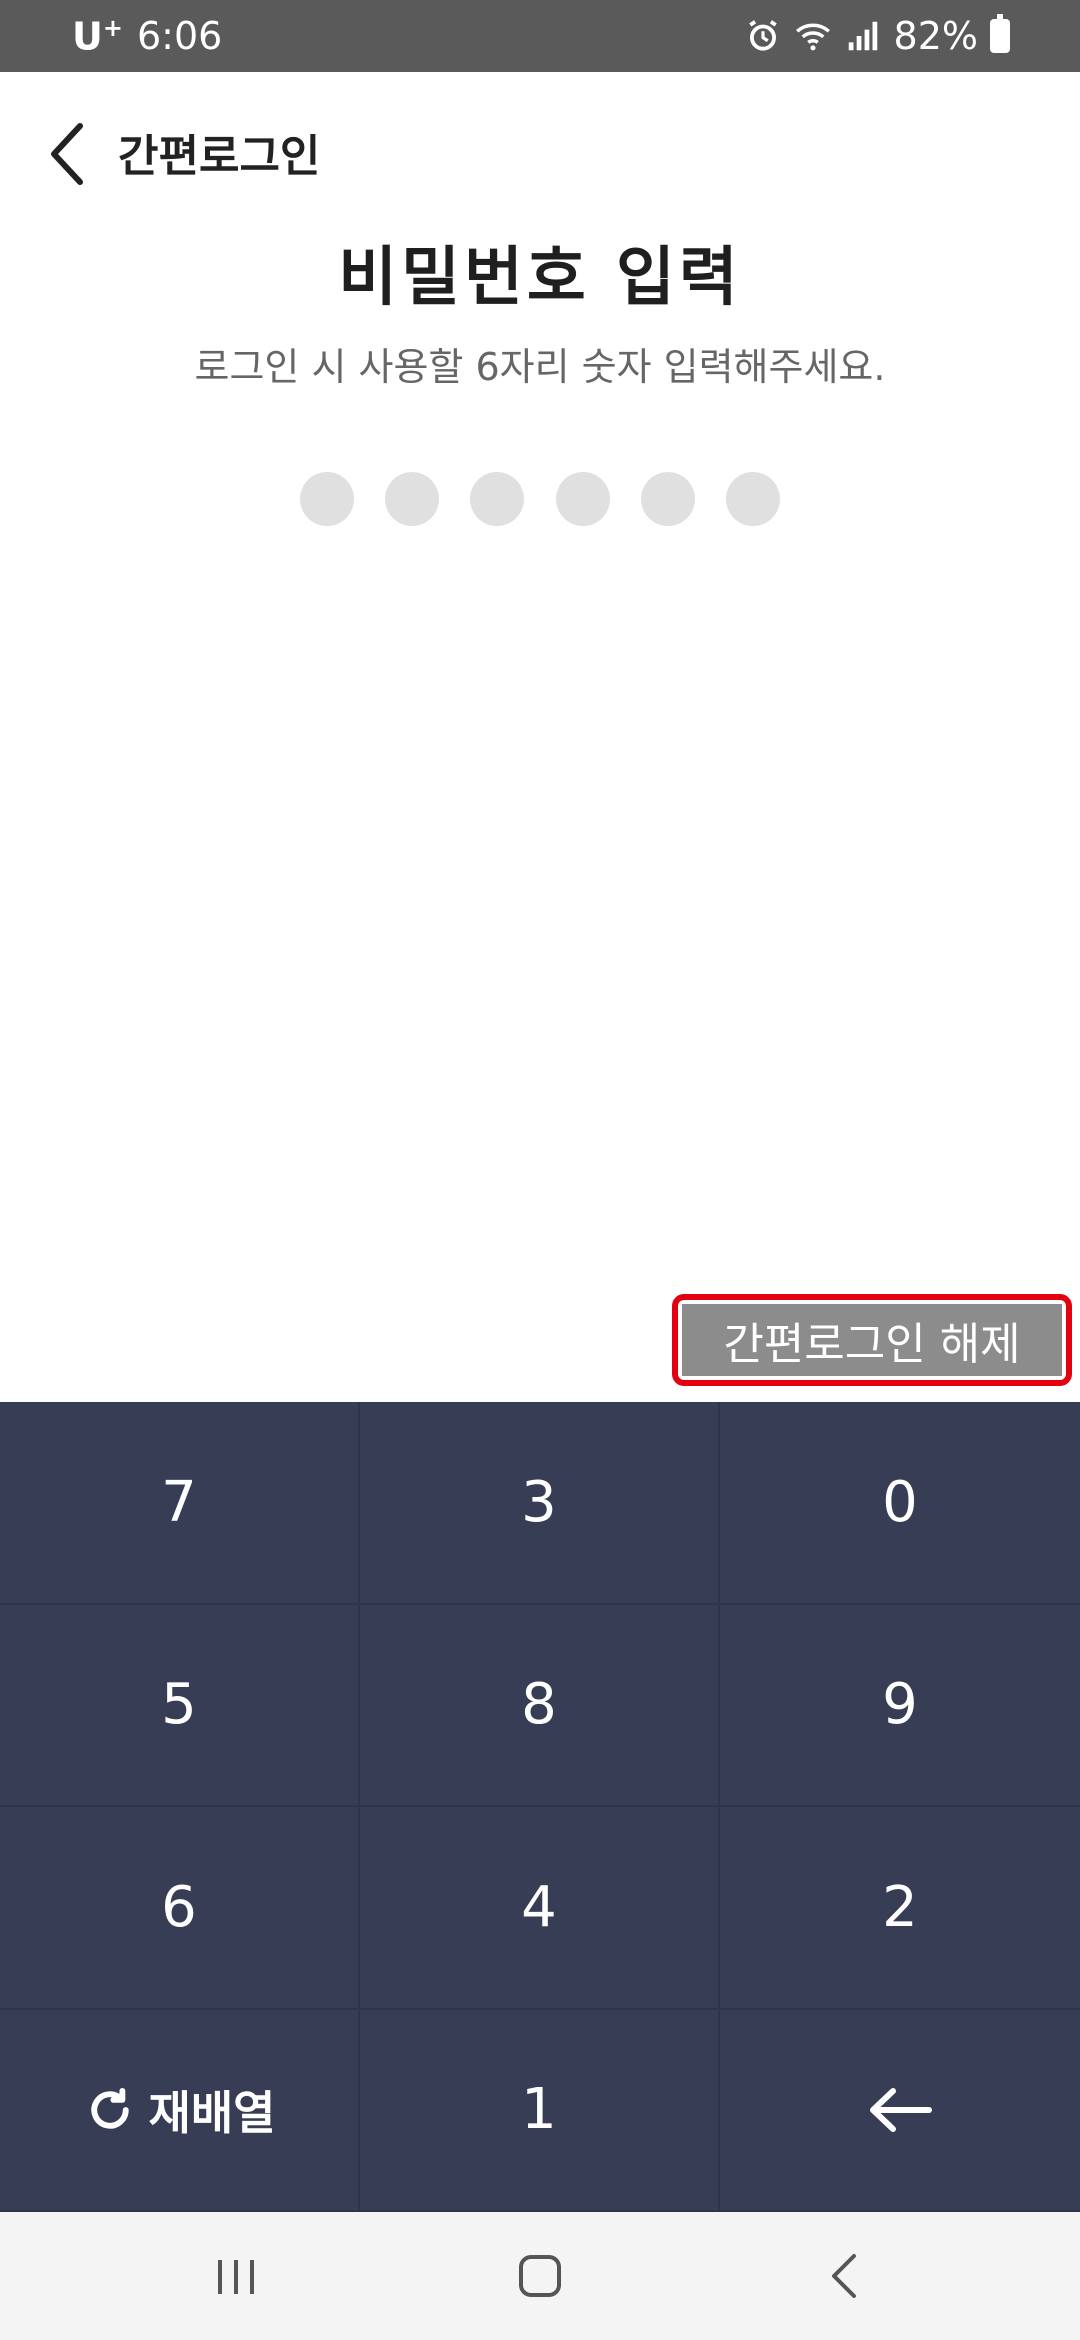 The width and height of the screenshot is (1080, 2340). I want to click on key-8: 8, so click(540, 1705).